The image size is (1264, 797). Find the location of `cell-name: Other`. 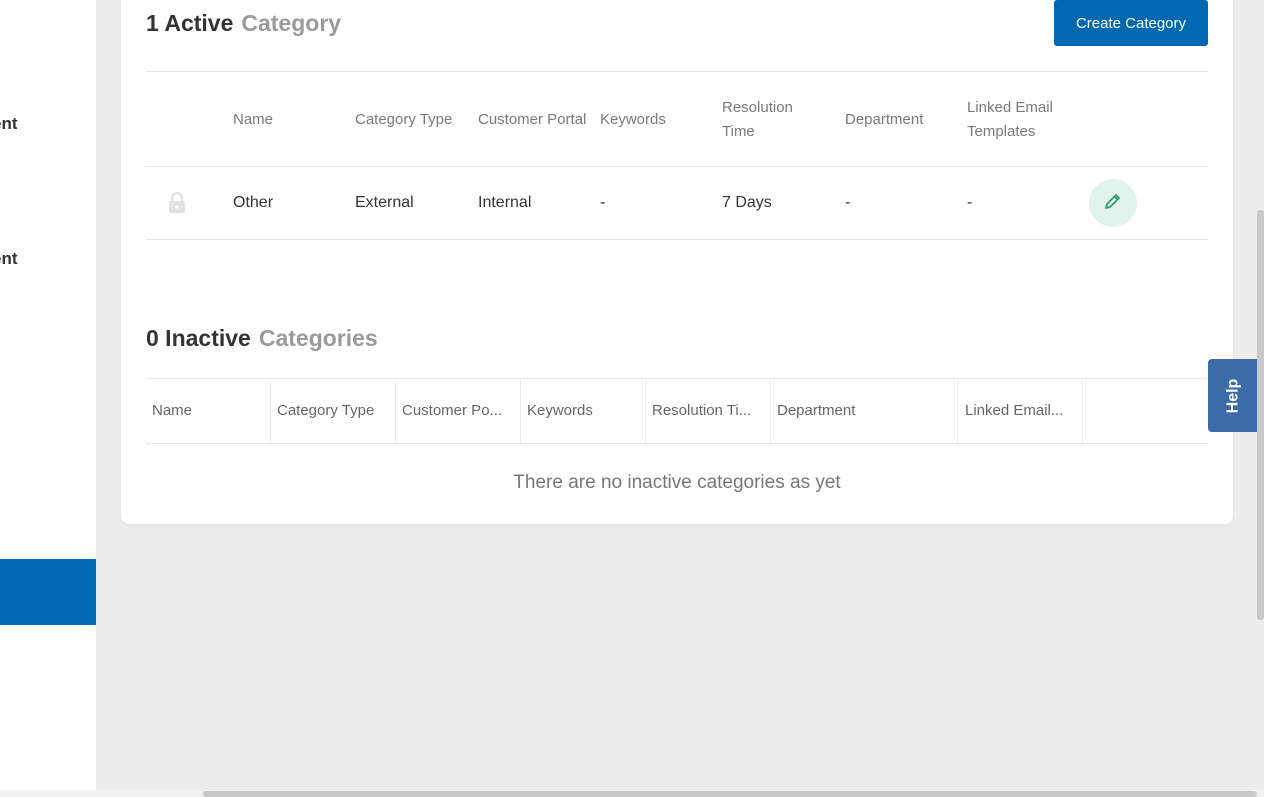

cell-name: Other is located at coordinates (253, 202).